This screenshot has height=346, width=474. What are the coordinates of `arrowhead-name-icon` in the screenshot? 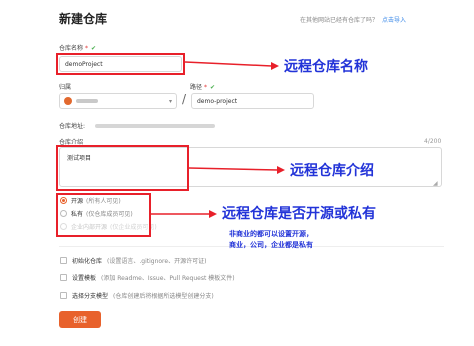 It's located at (275, 66).